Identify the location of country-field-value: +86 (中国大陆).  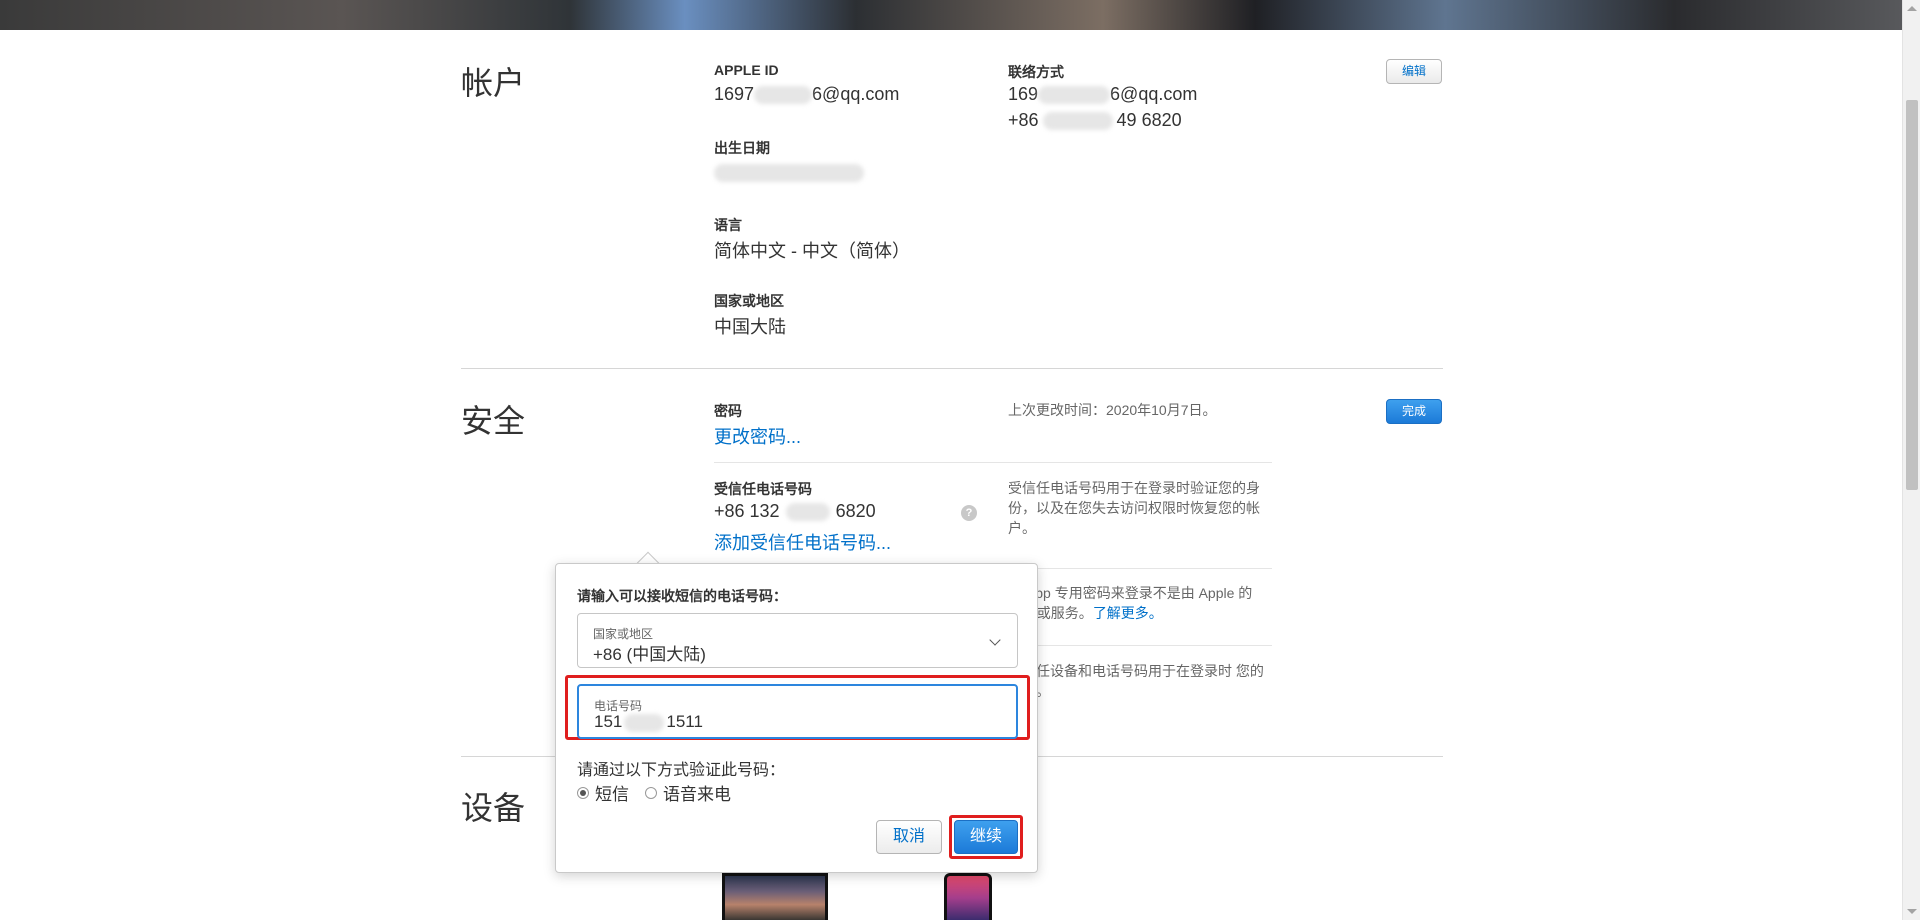
(649, 654).